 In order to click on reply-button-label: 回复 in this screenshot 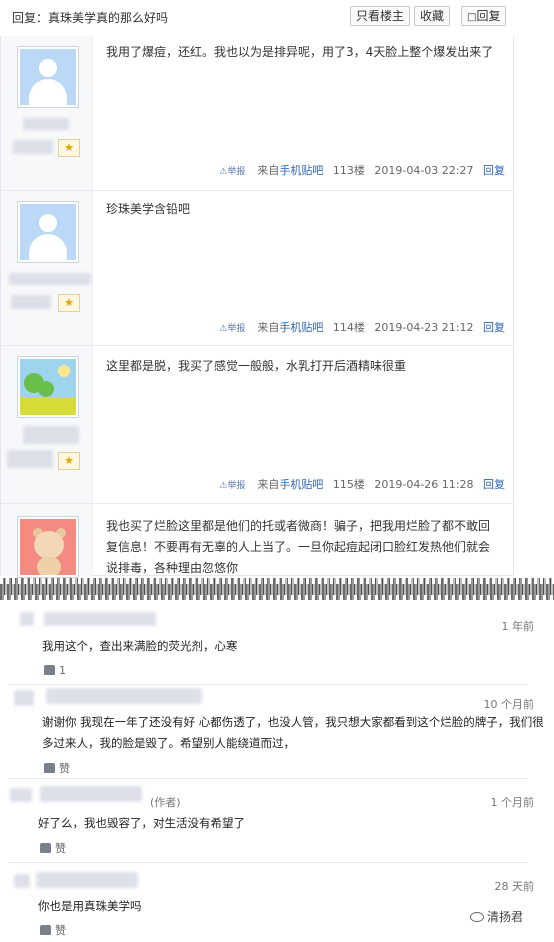, I will do `click(488, 16)`.